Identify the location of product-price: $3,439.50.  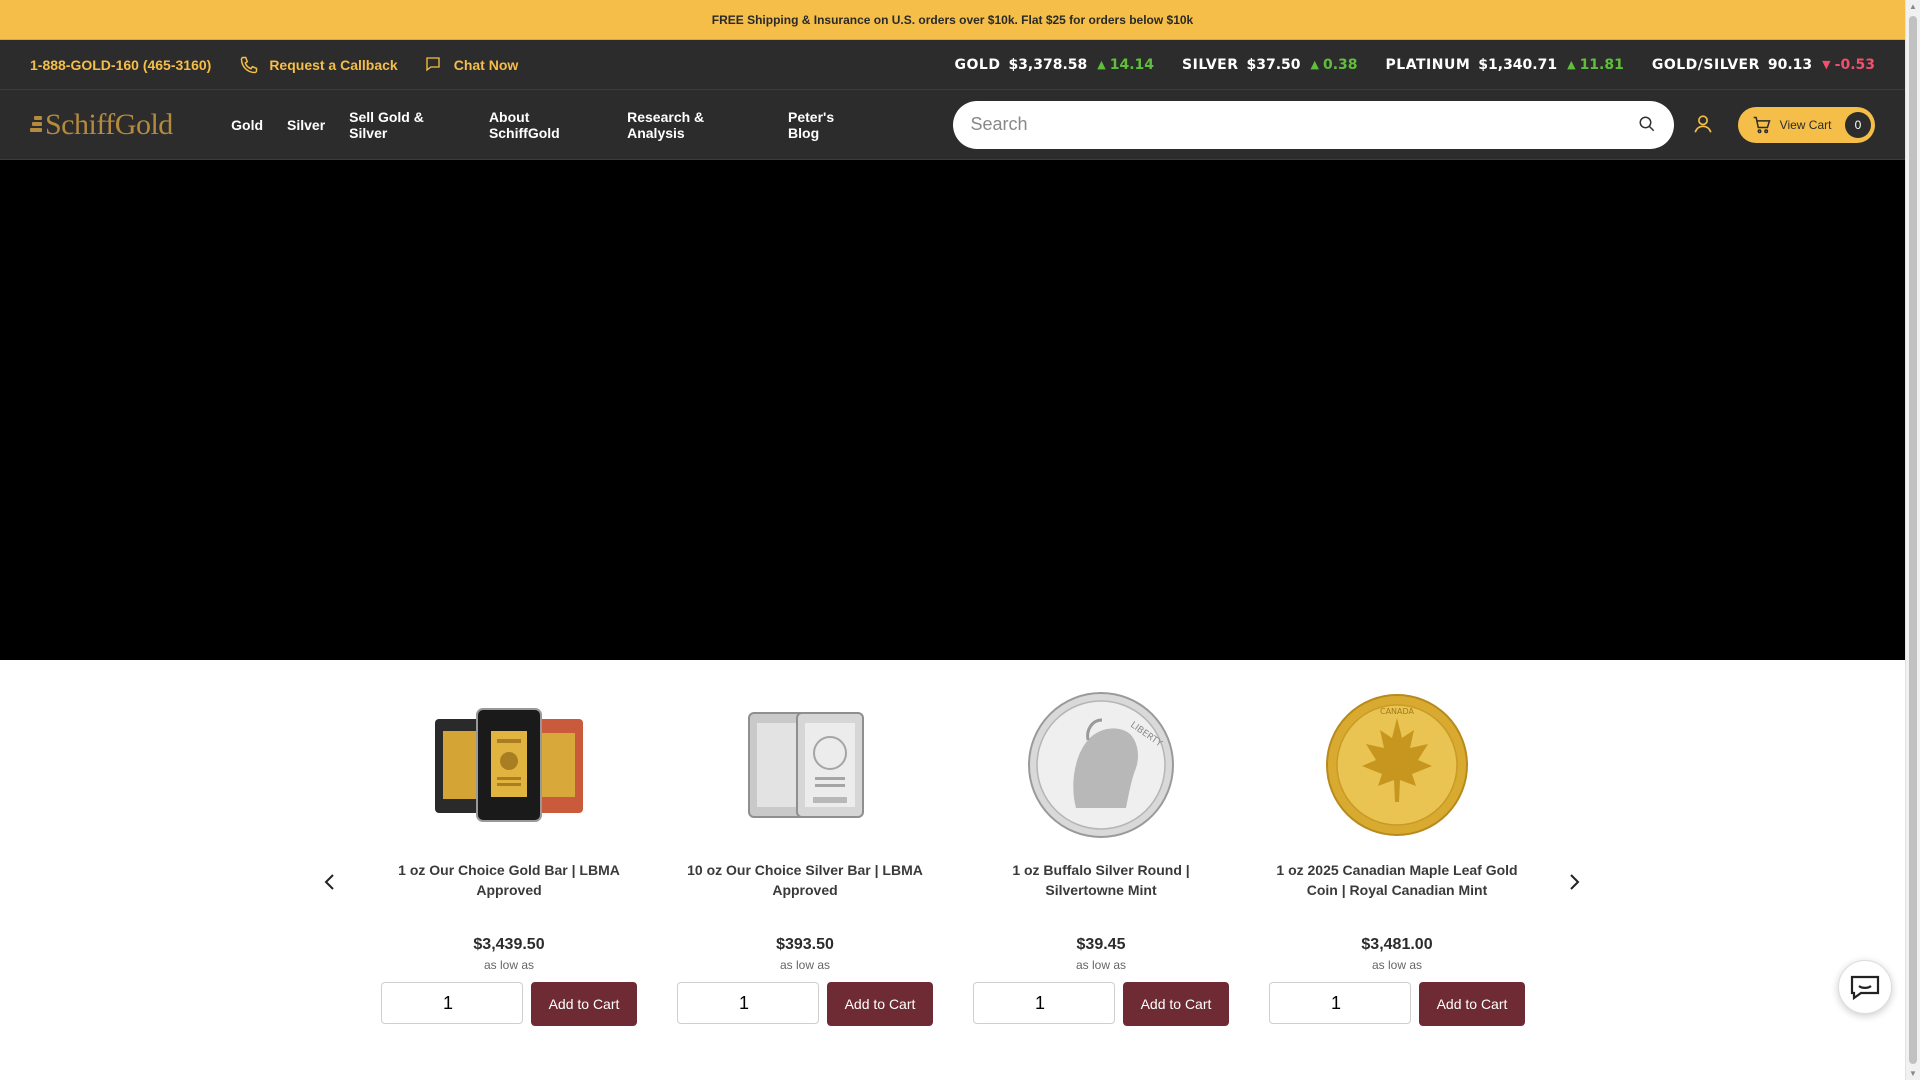
(509, 944).